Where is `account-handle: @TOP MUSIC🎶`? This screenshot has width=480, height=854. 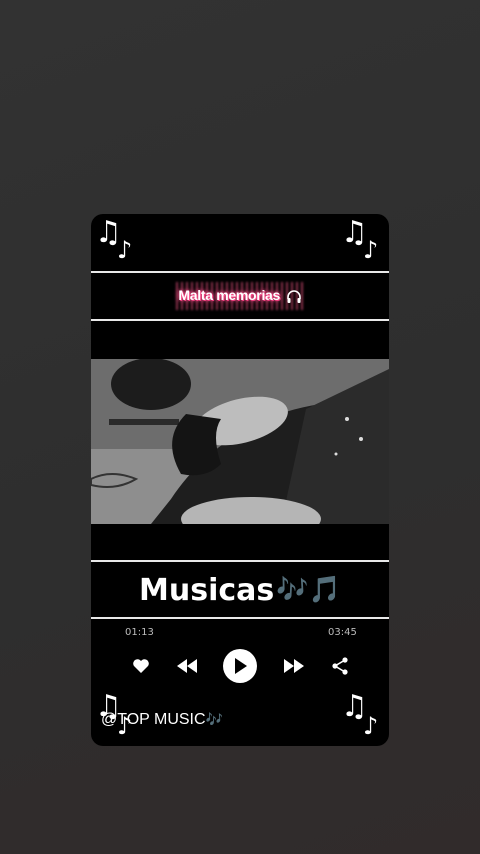 account-handle: @TOP MUSIC🎶 is located at coordinates (162, 720).